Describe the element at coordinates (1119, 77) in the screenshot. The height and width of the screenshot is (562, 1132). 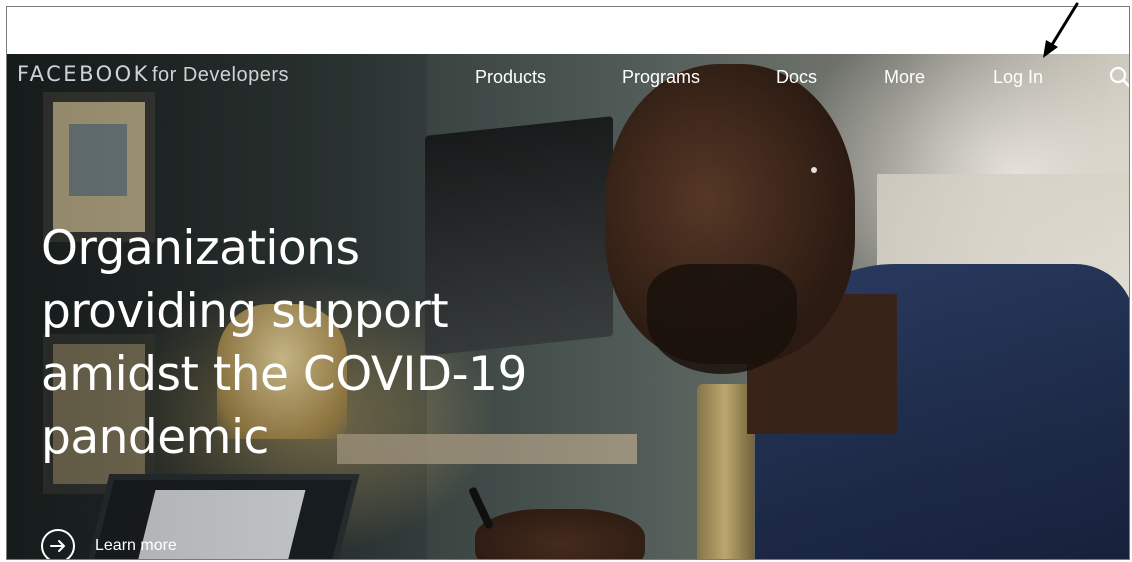
I see `search-icon` at that location.